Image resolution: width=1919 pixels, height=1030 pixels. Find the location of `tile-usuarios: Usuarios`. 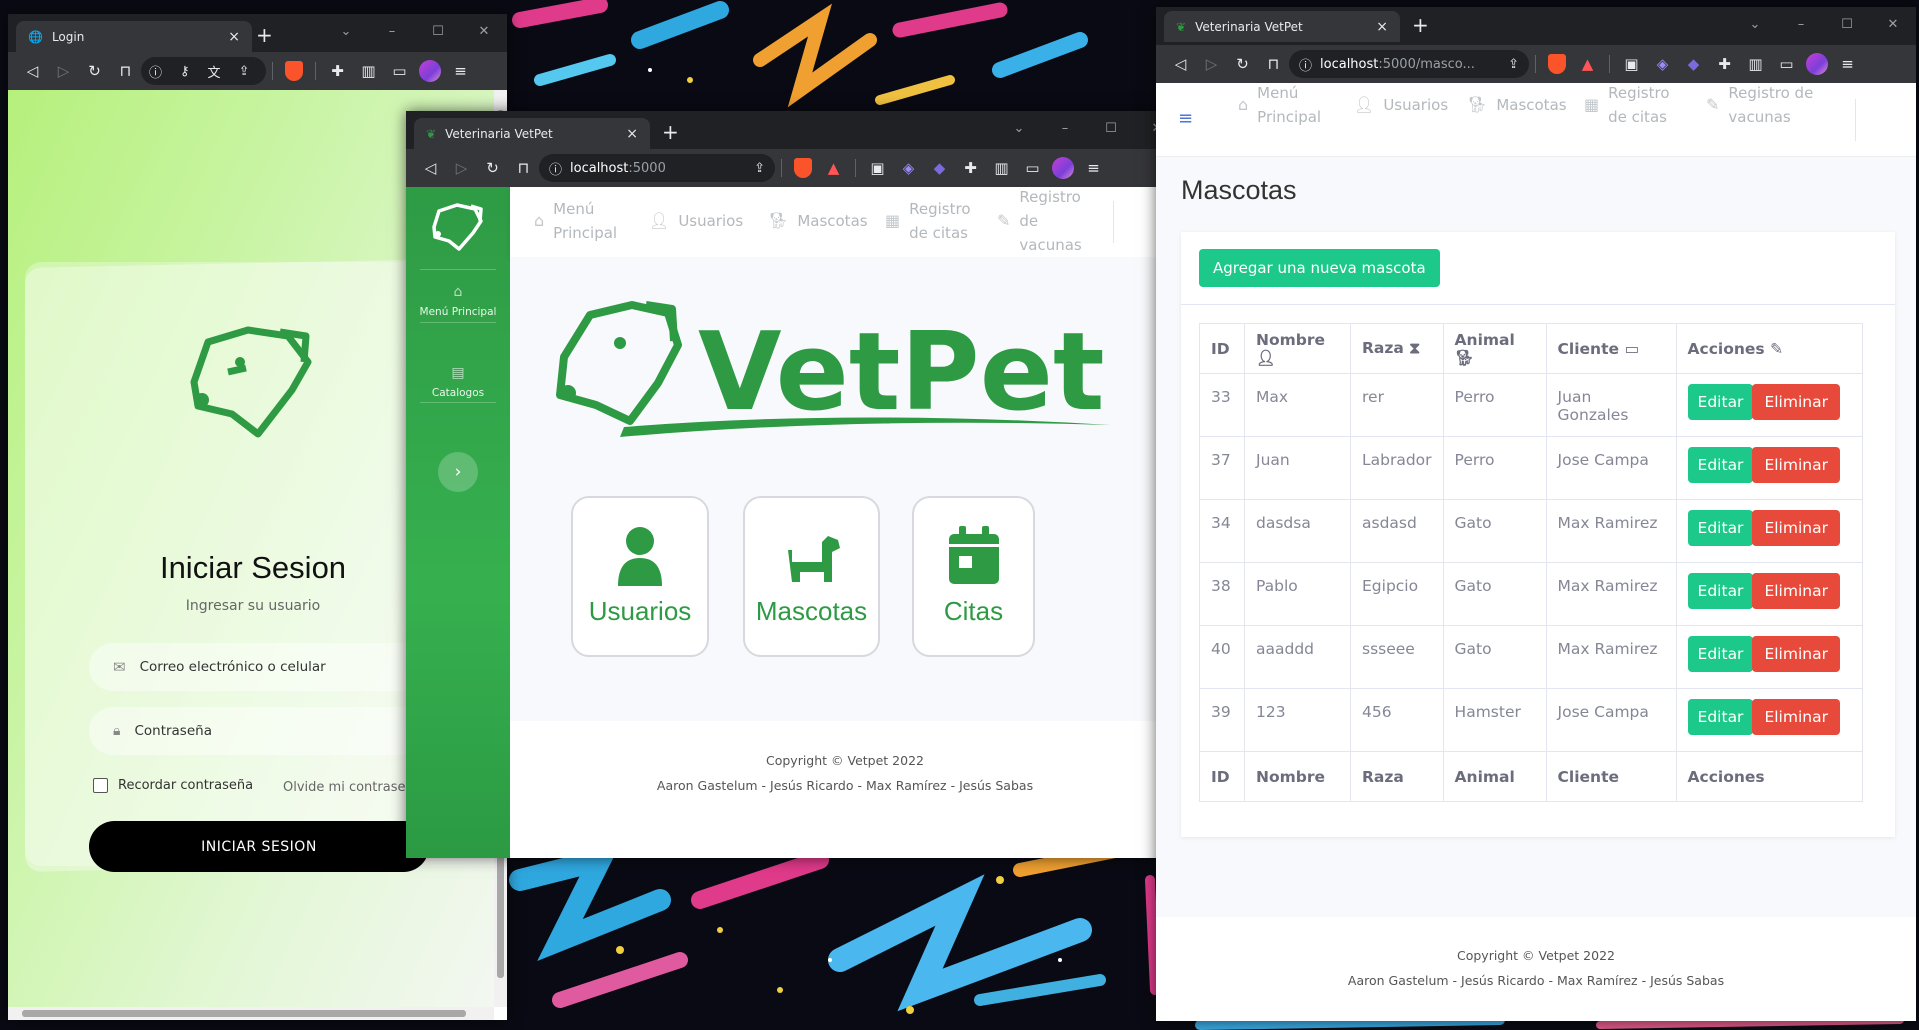

tile-usuarios: Usuarios is located at coordinates (640, 576).